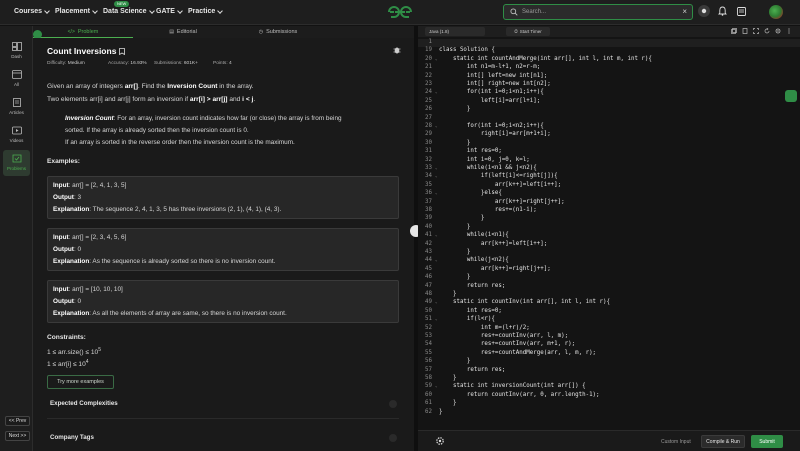  Describe the element at coordinates (722, 11) in the screenshot. I see `bell-icon` at that location.